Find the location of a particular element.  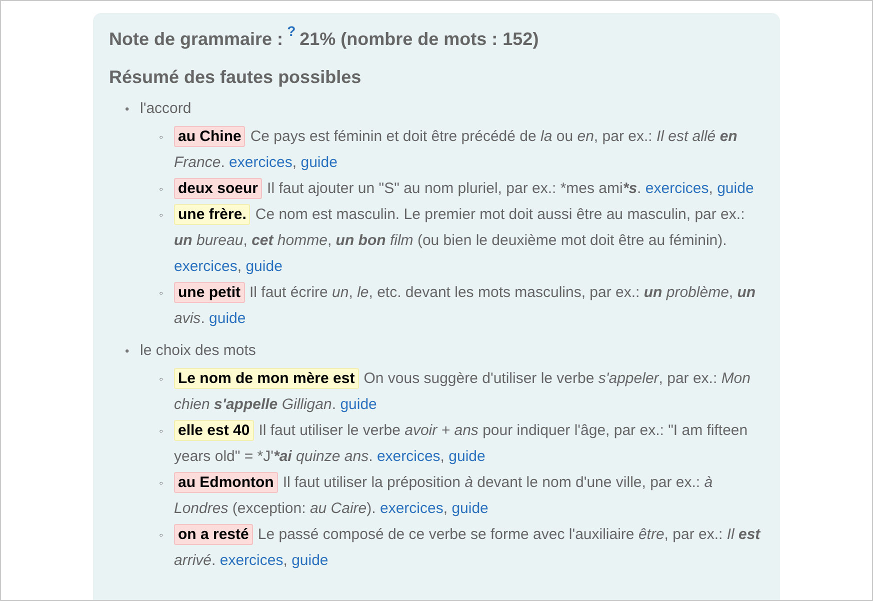

error-phrase: une frère. is located at coordinates (212, 214).